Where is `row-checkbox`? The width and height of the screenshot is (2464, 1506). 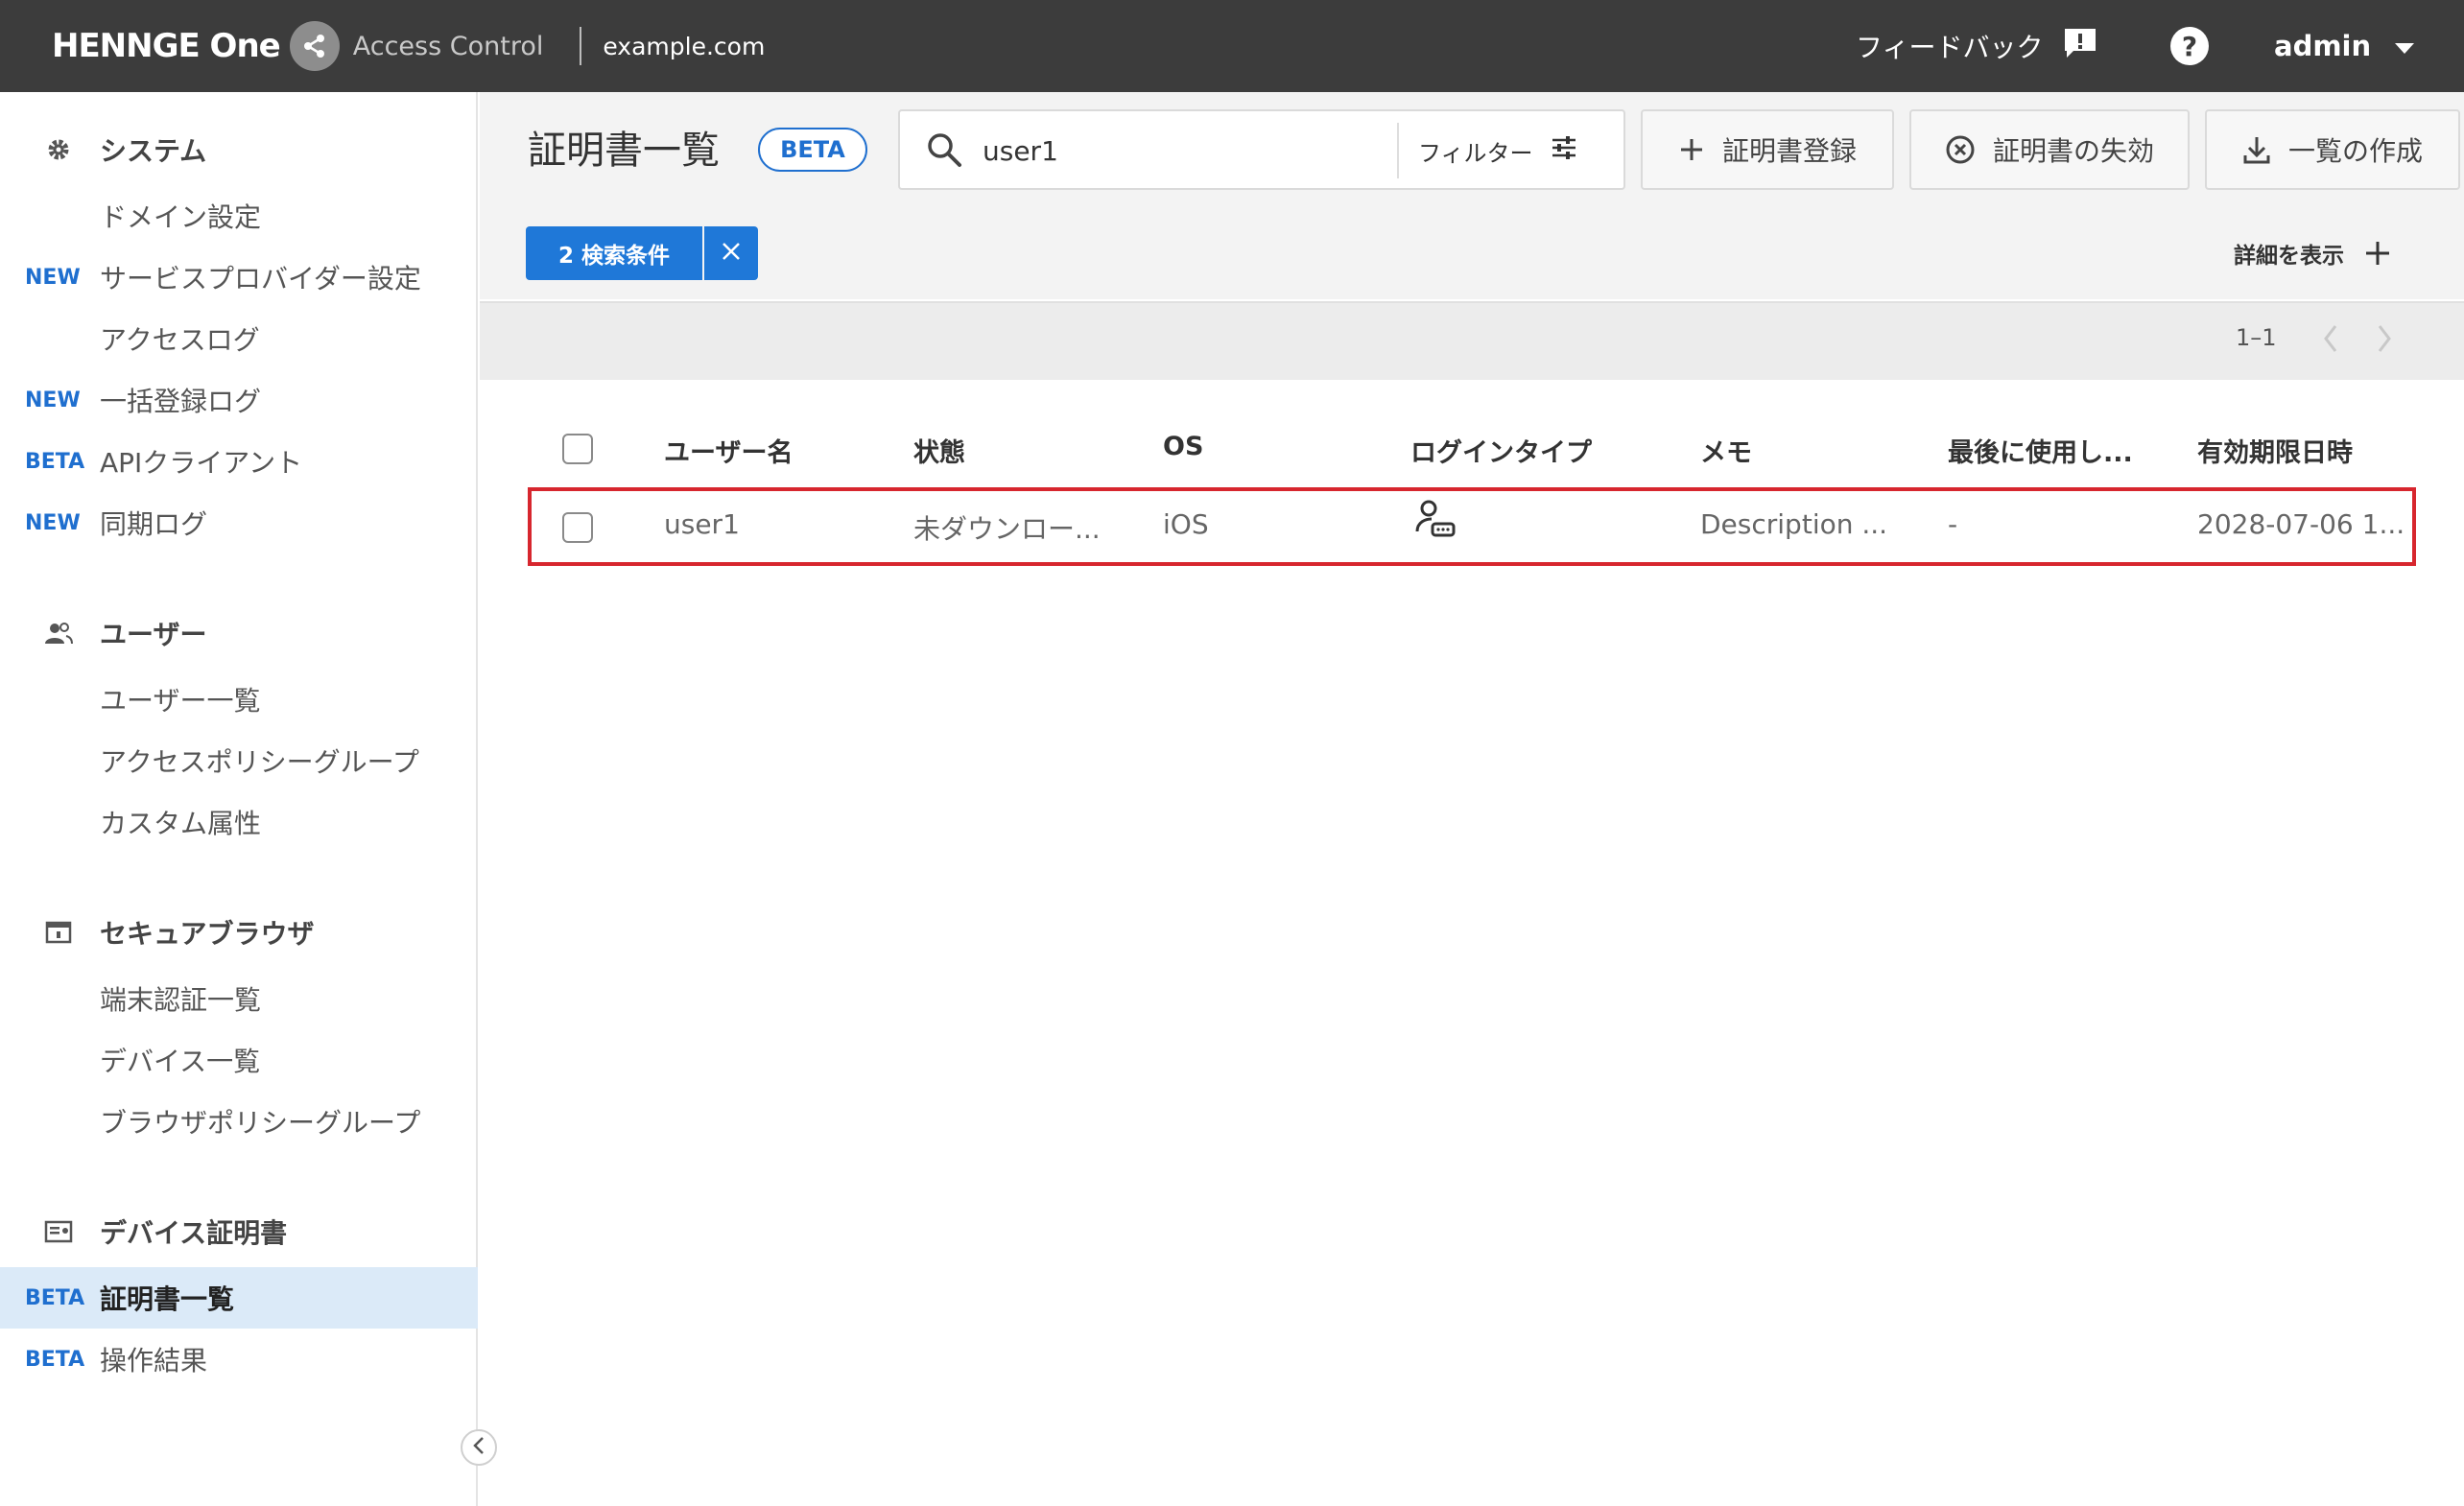 row-checkbox is located at coordinates (577, 527).